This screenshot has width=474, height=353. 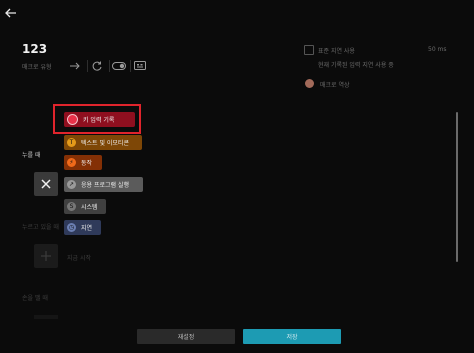 I want to click on add-step-button, so click(x=46, y=256).